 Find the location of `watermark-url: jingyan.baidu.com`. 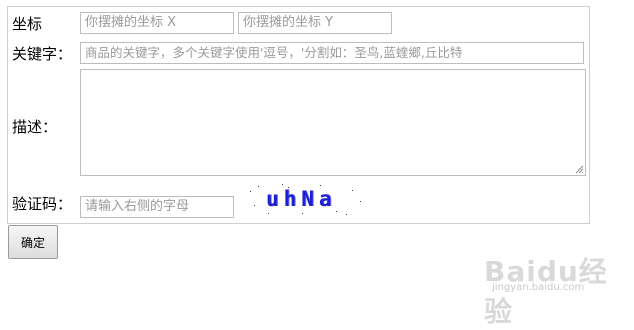

watermark-url: jingyan.baidu.com is located at coordinates (538, 287).